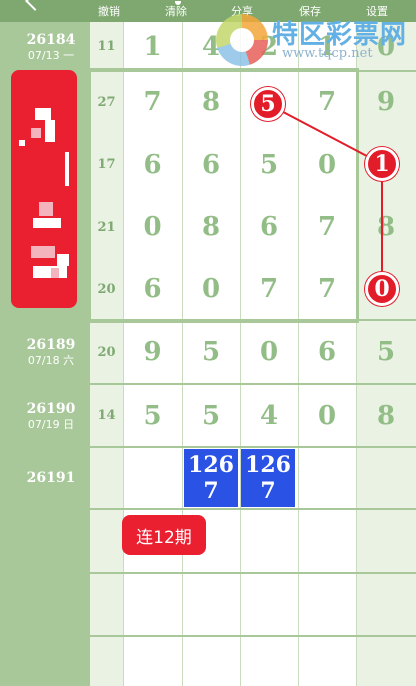 This screenshot has width=416, height=686. Describe the element at coordinates (325, 196) in the screenshot. I see `link-lines` at that location.